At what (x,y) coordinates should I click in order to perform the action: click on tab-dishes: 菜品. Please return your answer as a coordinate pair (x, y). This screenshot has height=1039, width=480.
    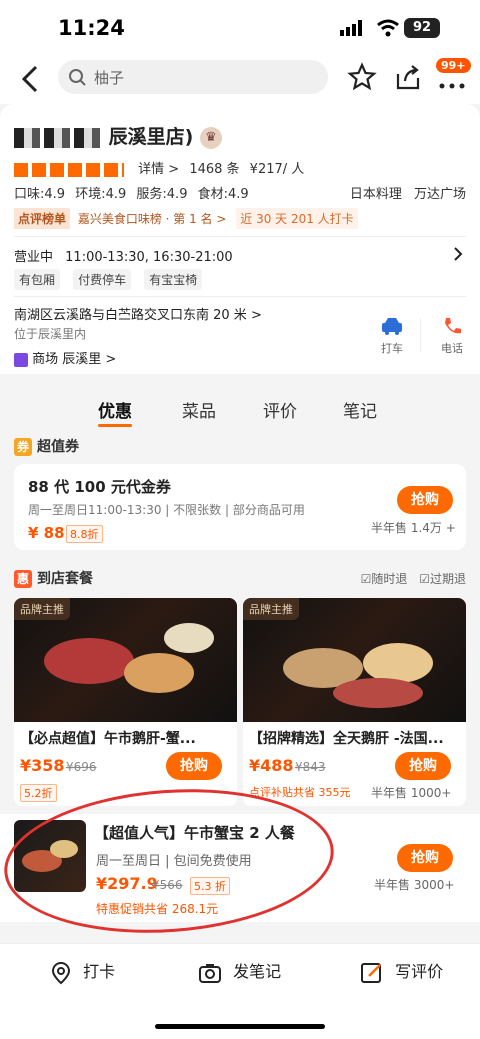
    Looking at the image, I should click on (199, 409).